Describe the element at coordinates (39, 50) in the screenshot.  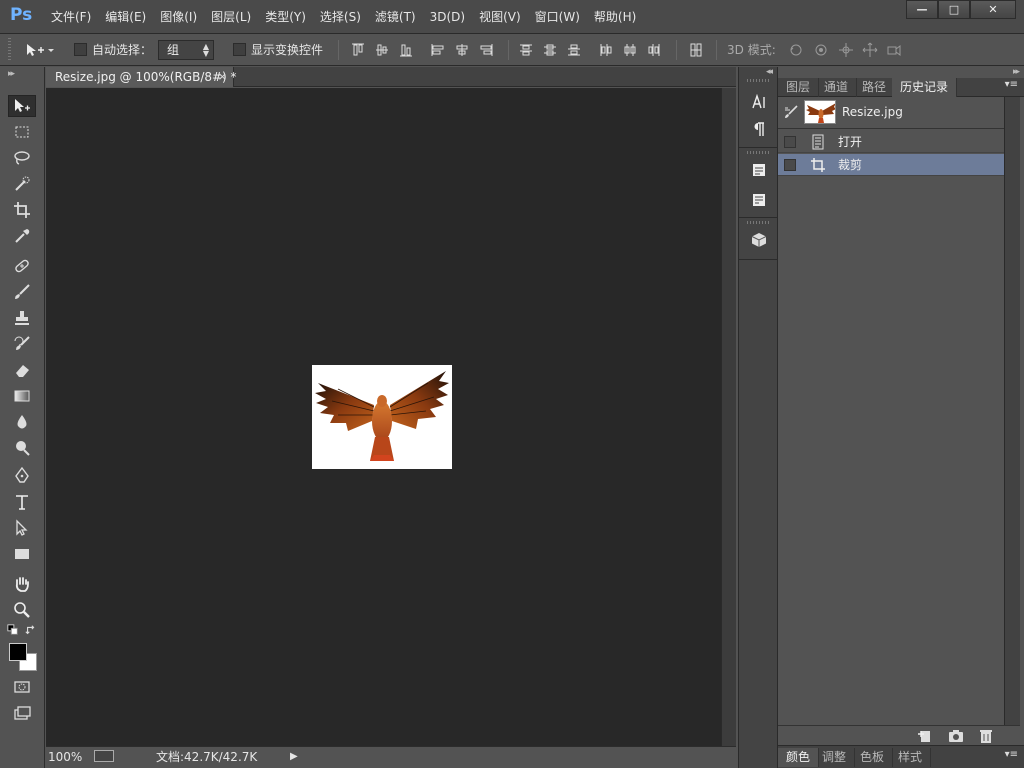
I see `move-tool-preset-icon` at that location.